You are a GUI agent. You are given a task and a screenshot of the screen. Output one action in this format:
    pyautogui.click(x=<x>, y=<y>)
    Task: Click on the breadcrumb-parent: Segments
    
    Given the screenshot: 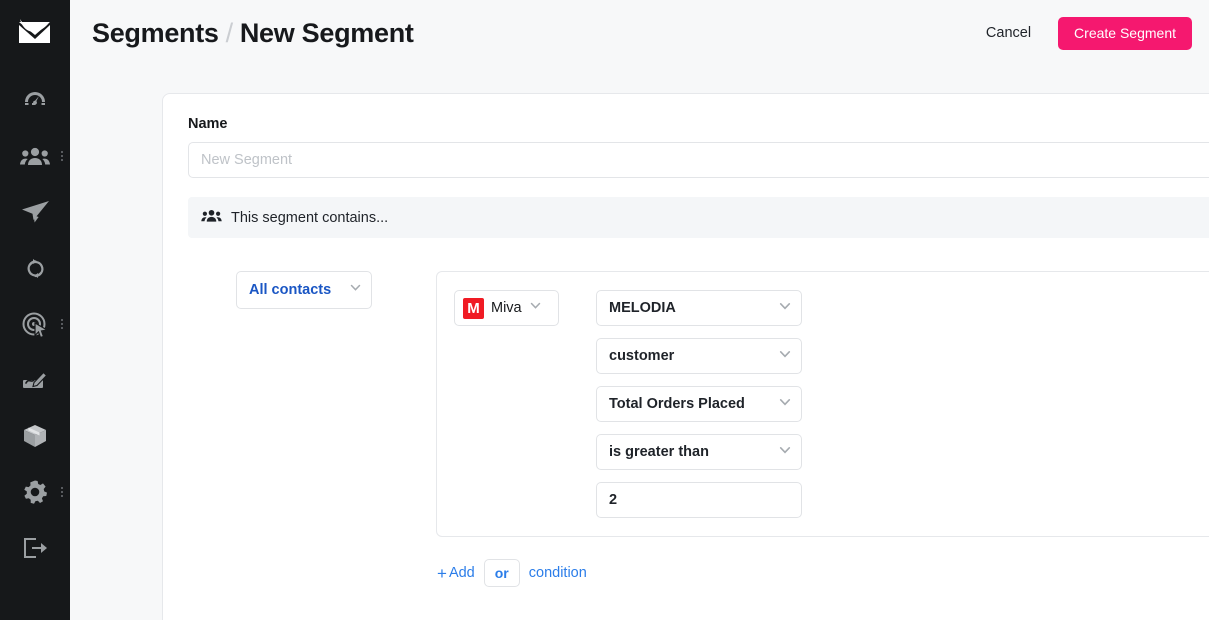 What is the action you would take?
    pyautogui.click(x=155, y=33)
    